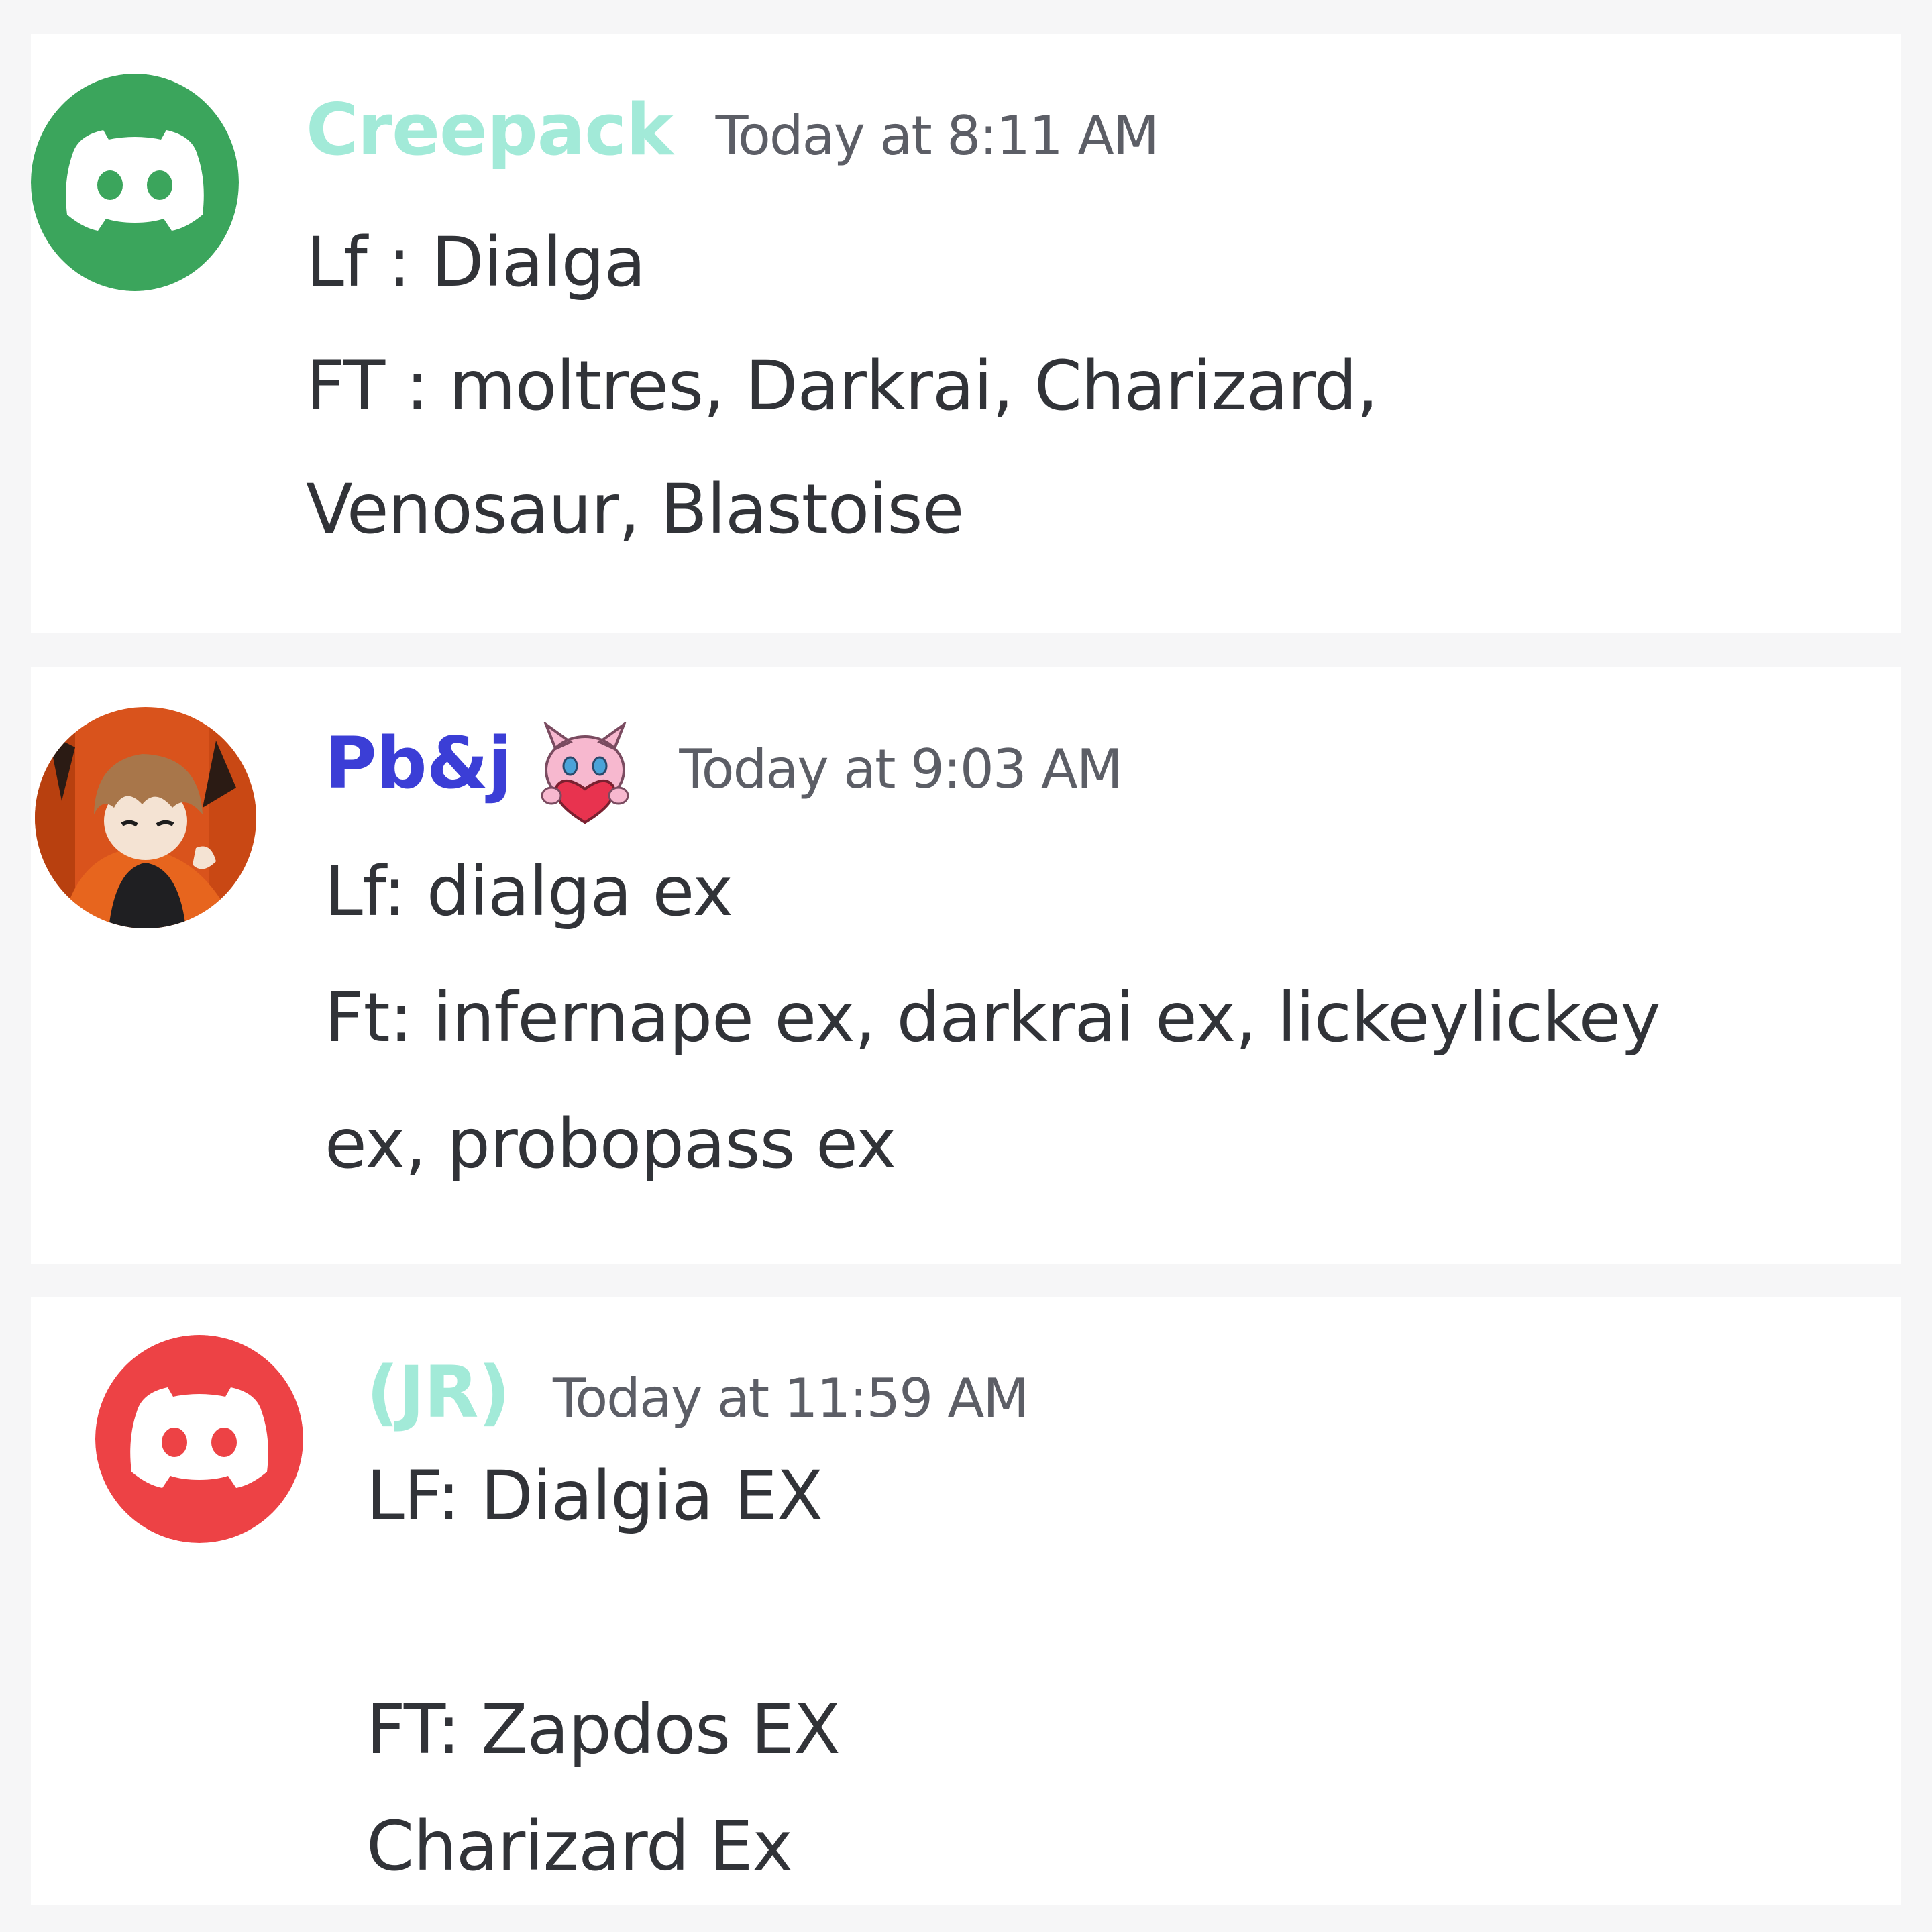  What do you see at coordinates (585, 773) in the screenshot?
I see `mew-heart-icon` at bounding box center [585, 773].